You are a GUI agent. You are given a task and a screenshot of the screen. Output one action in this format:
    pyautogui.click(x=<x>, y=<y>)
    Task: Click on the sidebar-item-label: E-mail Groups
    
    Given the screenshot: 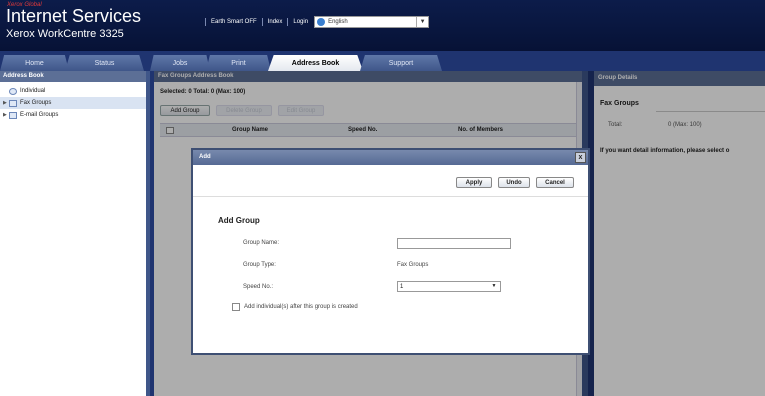 What is the action you would take?
    pyautogui.click(x=39, y=115)
    